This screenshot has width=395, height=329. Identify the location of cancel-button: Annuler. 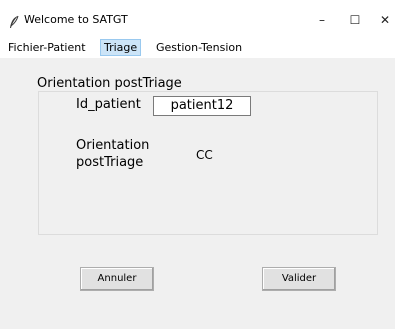
(117, 279).